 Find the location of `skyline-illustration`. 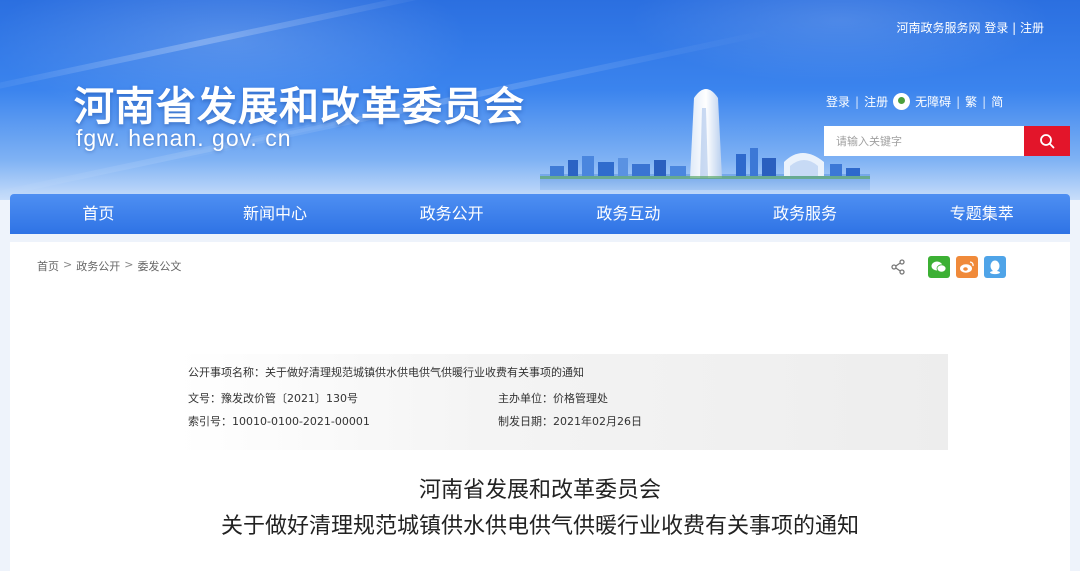

skyline-illustration is located at coordinates (705, 139).